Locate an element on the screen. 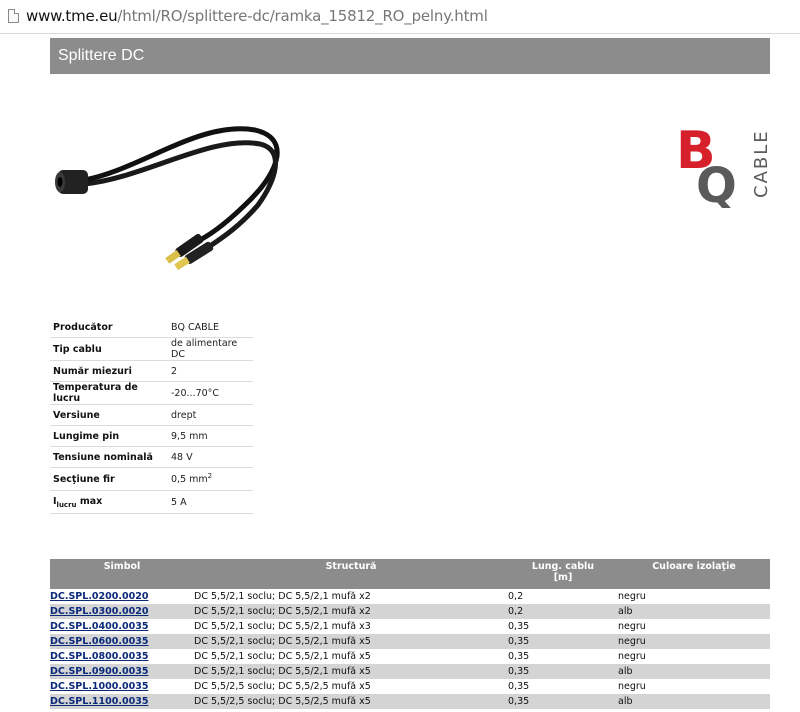  spec-row-producer: Producător BQ CABLE is located at coordinates (151, 327).